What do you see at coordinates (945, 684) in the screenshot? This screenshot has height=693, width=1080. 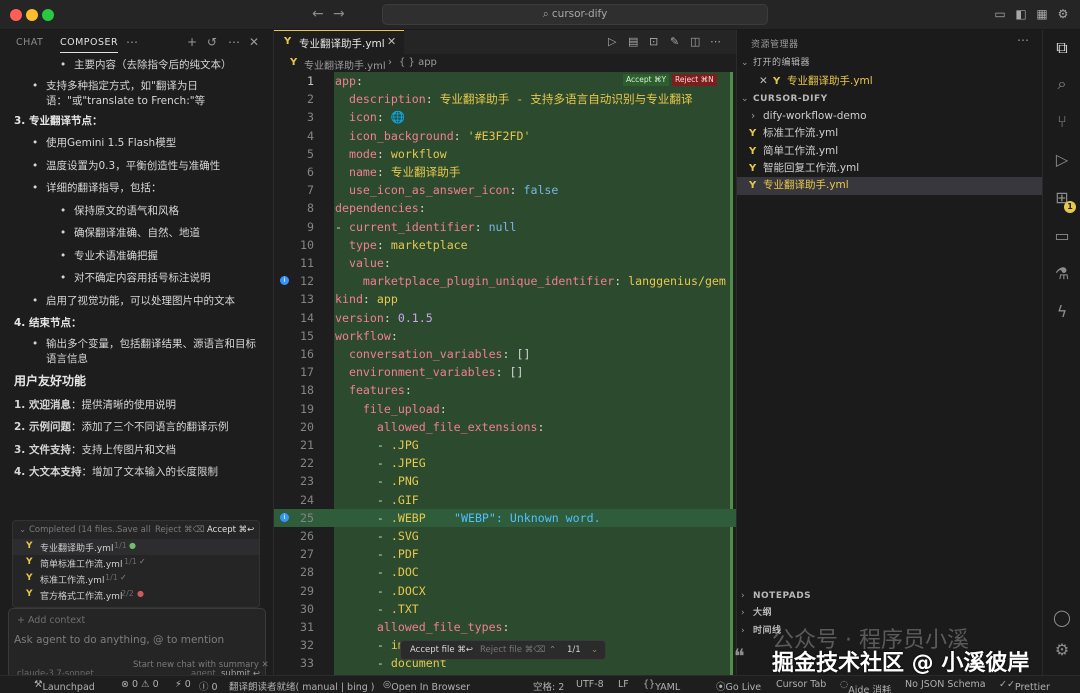 I see `json-schema-item: No JSON Schema` at bounding box center [945, 684].